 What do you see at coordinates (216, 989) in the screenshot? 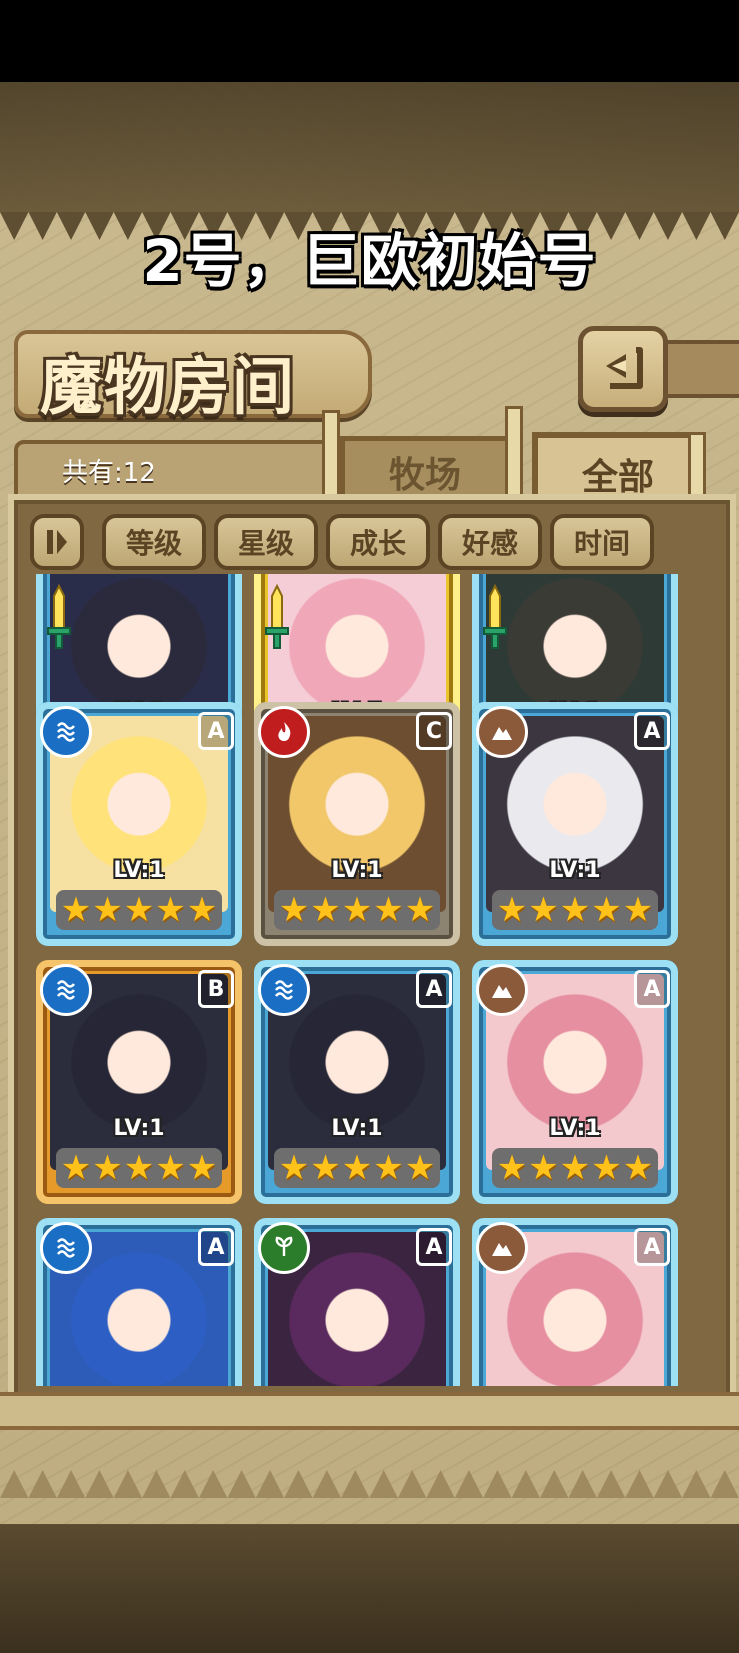
I see `rarity-badge: B` at bounding box center [216, 989].